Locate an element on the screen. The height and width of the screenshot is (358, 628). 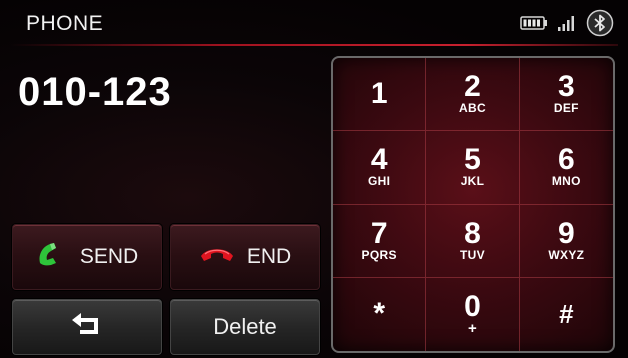
key-digit: 2 is located at coordinates (472, 87).